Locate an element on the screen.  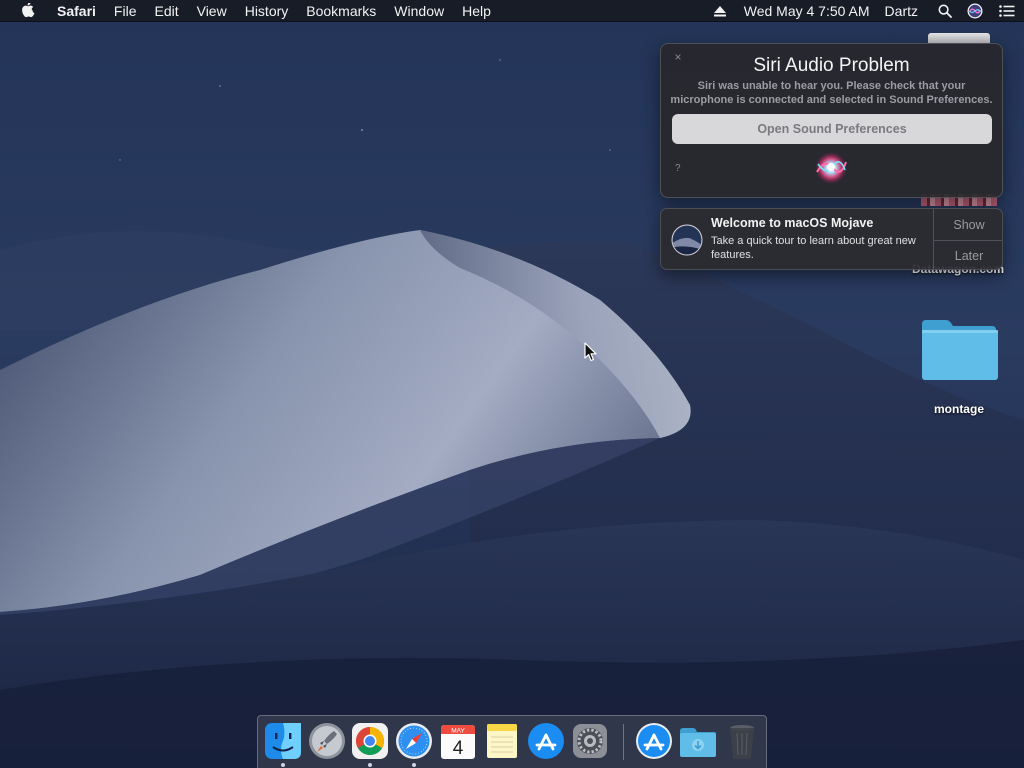
menu-bookmarks: Bookmarks is located at coordinates (341, 11).